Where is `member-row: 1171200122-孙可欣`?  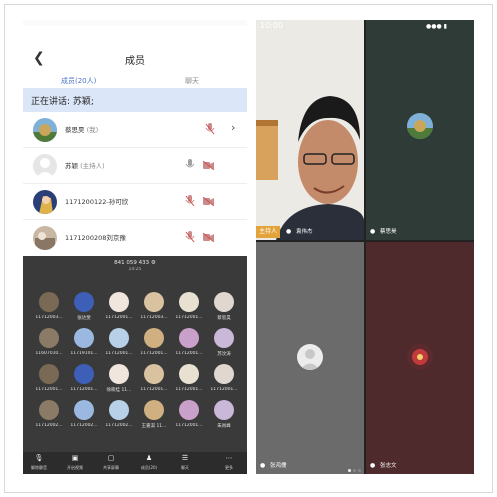
member-row: 1171200122-孙可欣 is located at coordinates (135, 202).